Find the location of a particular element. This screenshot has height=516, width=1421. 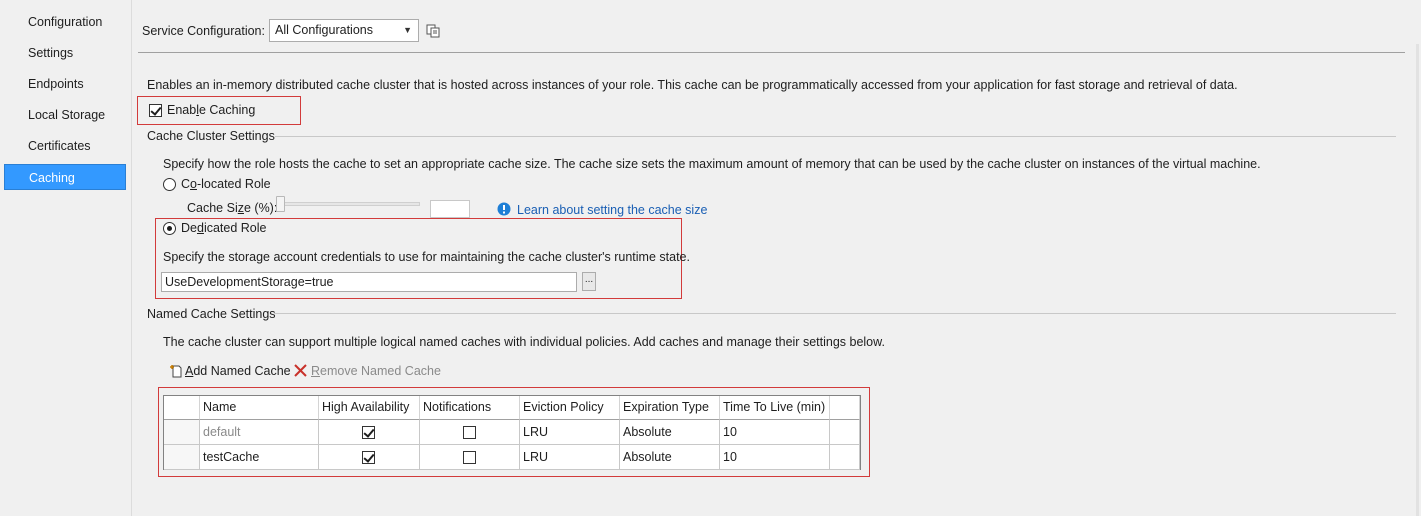

add-label: dd Named Cache is located at coordinates (242, 371).